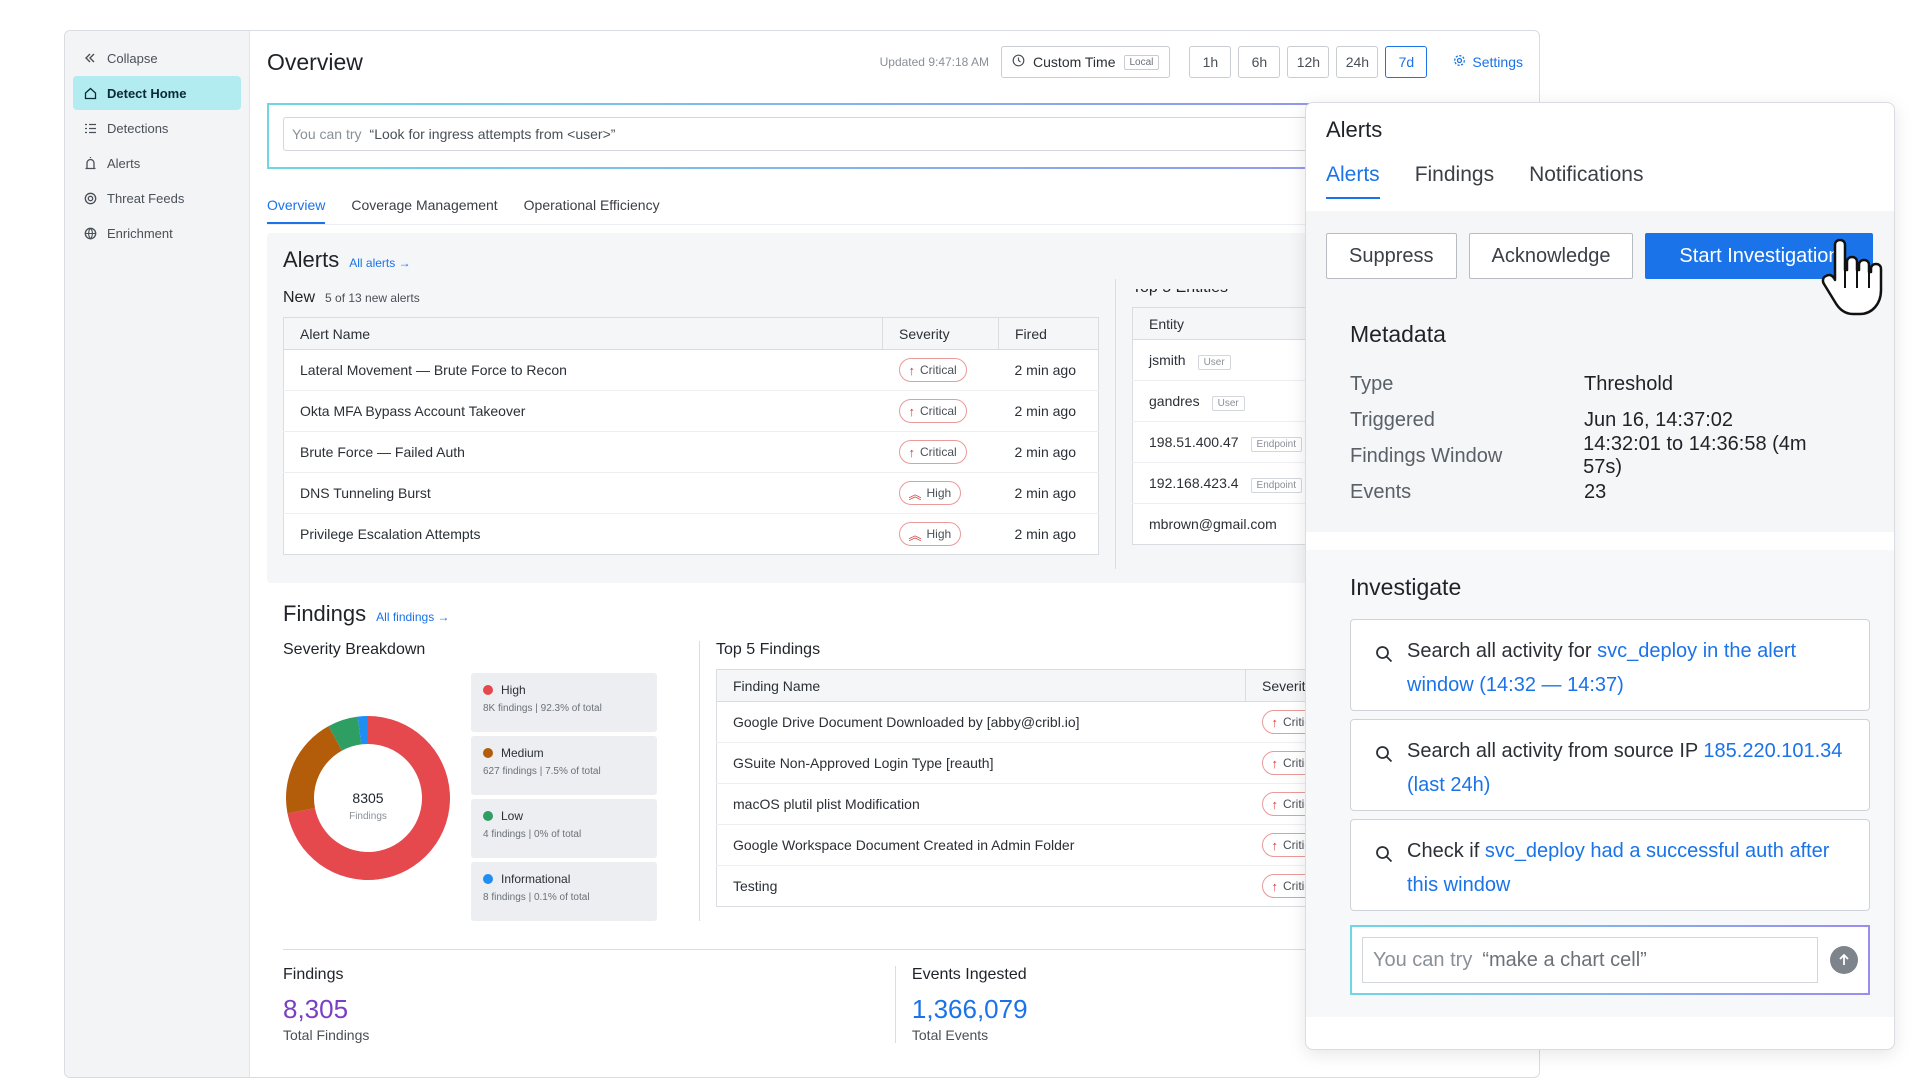  I want to click on table-row: jsmith User, so click(1232, 360).